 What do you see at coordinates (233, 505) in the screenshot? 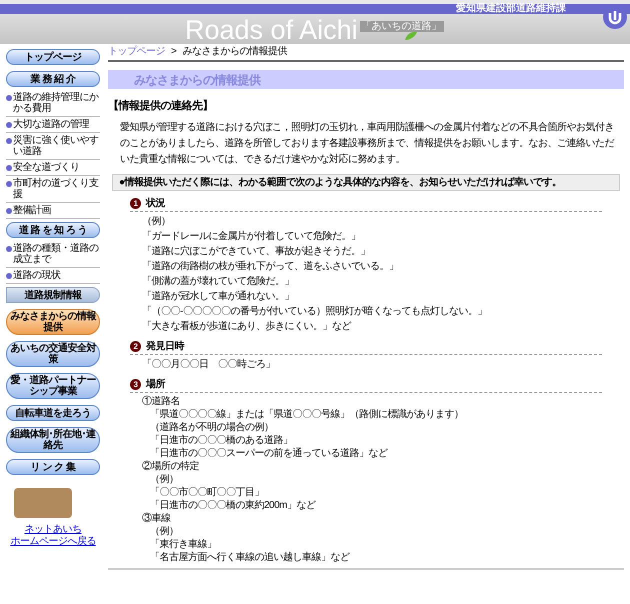
I see `body-text: 「日進市の〇〇〇橋の東約200m」など` at bounding box center [233, 505].